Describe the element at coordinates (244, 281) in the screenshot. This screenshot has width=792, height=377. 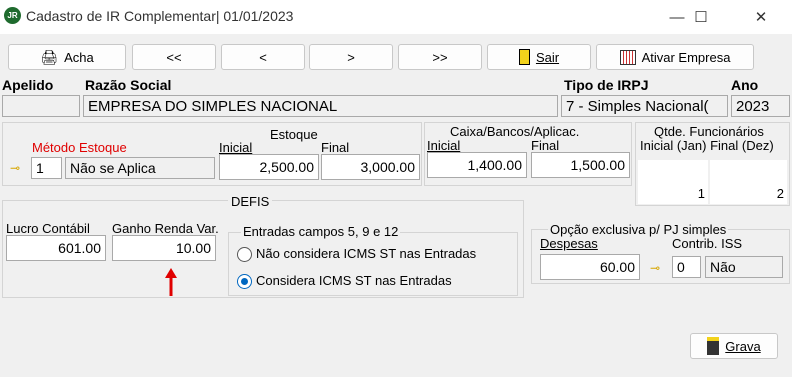
I see `radio-considera` at that location.